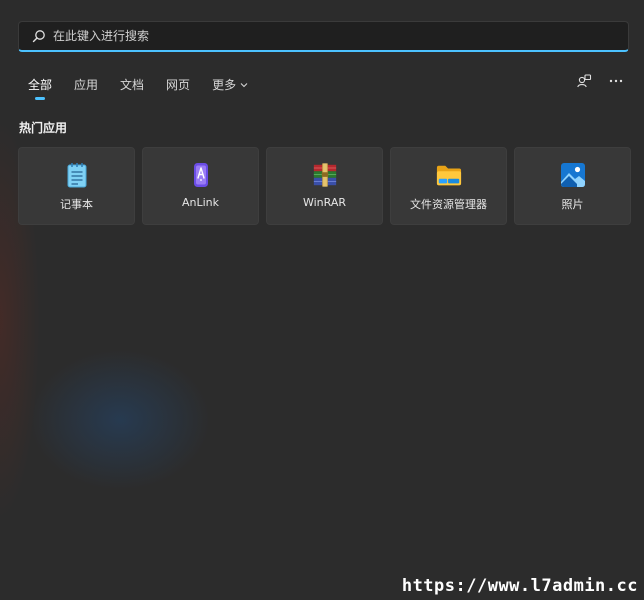  I want to click on file-explorer-icon, so click(449, 175).